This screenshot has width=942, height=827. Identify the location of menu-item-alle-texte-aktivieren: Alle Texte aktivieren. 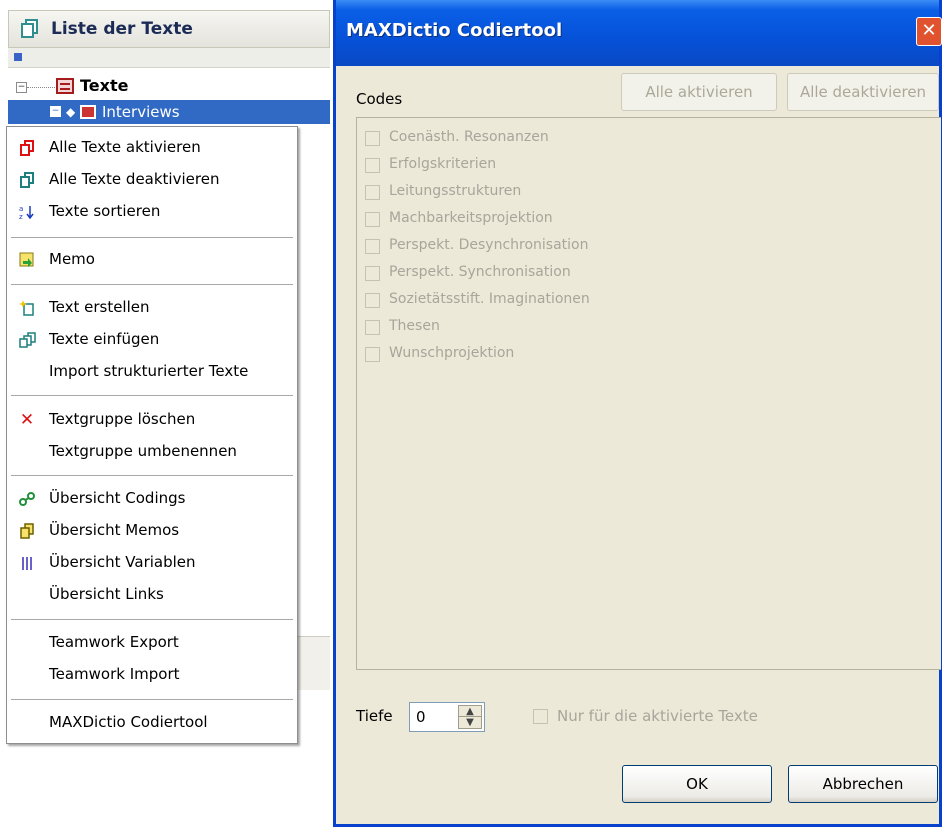
(152, 148).